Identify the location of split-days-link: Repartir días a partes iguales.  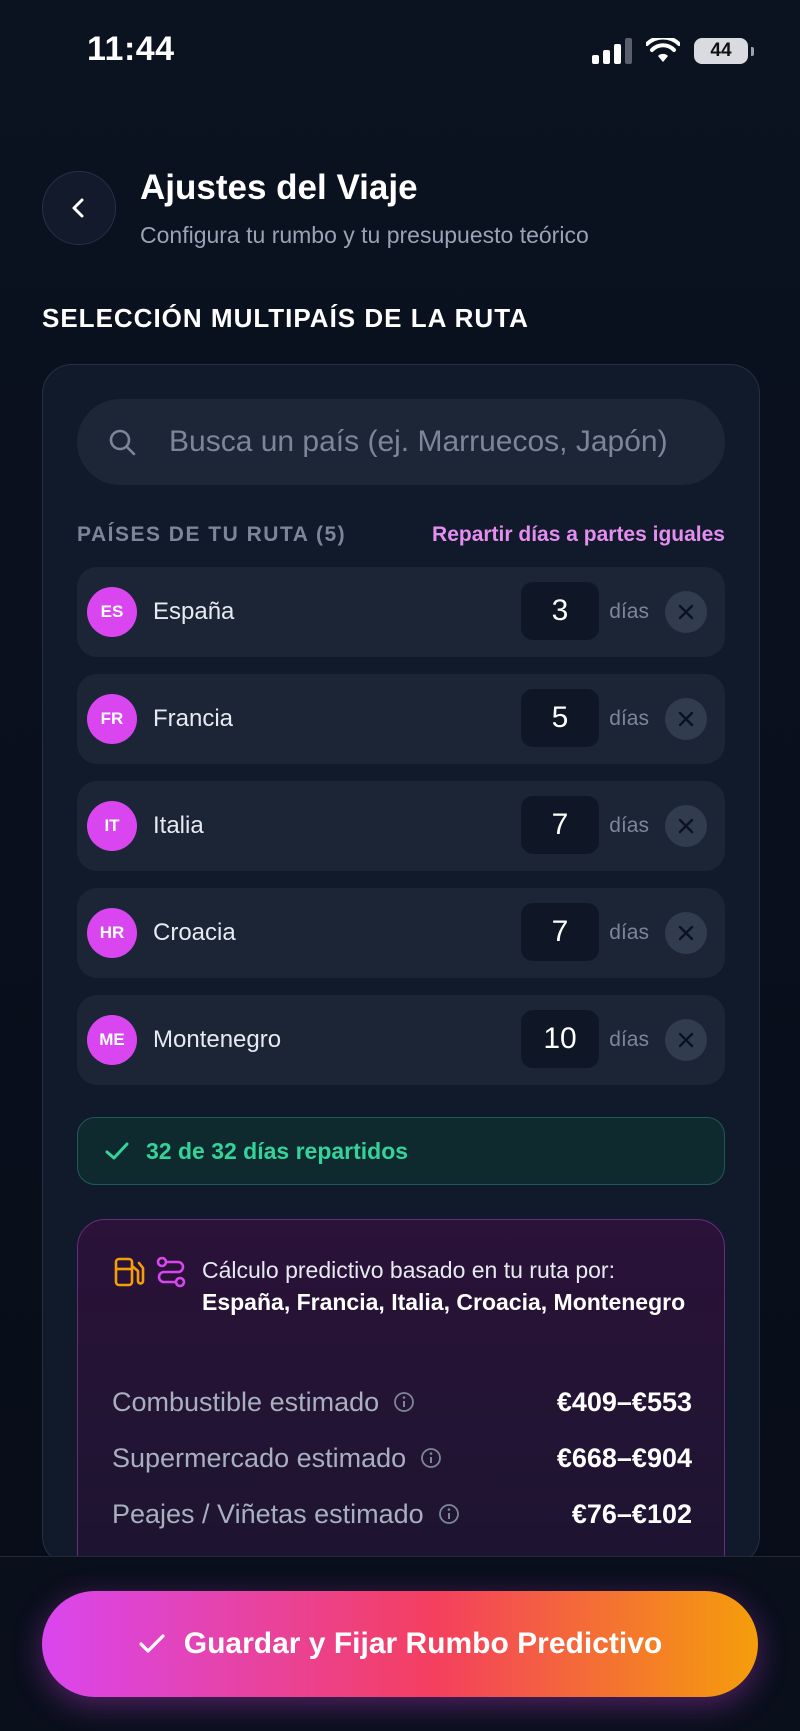
(578, 535).